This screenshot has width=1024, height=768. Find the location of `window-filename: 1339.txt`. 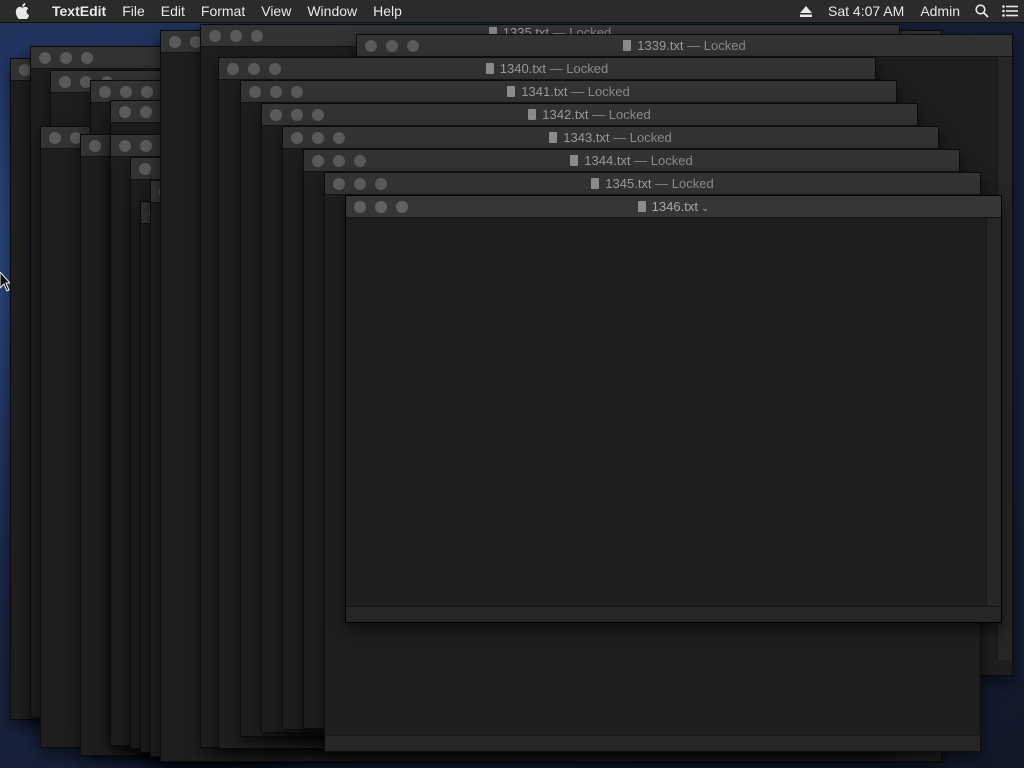

window-filename: 1339.txt is located at coordinates (660, 45).